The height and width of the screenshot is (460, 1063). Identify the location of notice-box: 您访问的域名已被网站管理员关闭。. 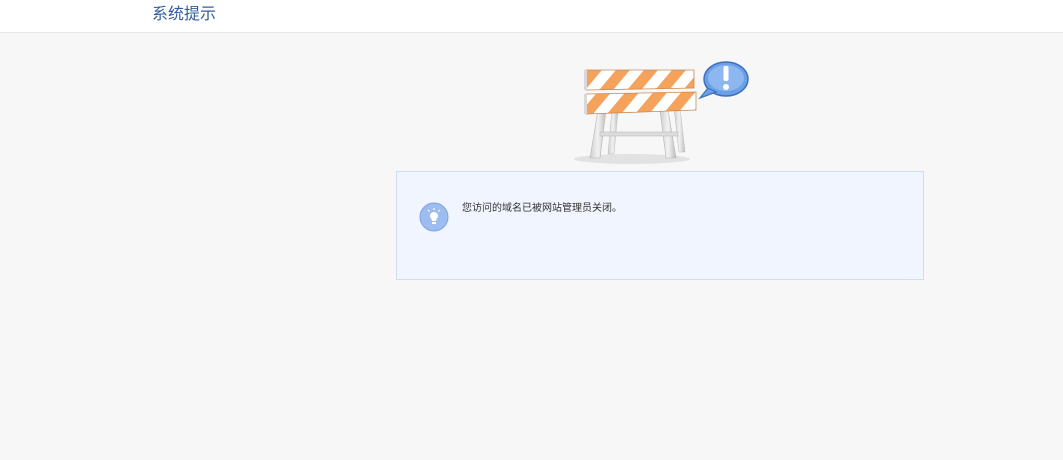
(660, 225).